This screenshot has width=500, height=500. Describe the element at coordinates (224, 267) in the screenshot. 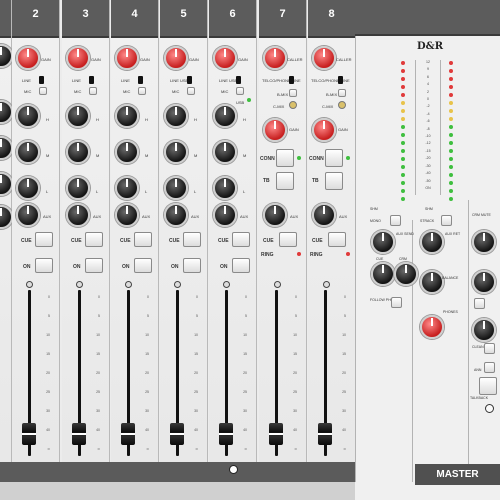

I see `on-label: ON` at that location.